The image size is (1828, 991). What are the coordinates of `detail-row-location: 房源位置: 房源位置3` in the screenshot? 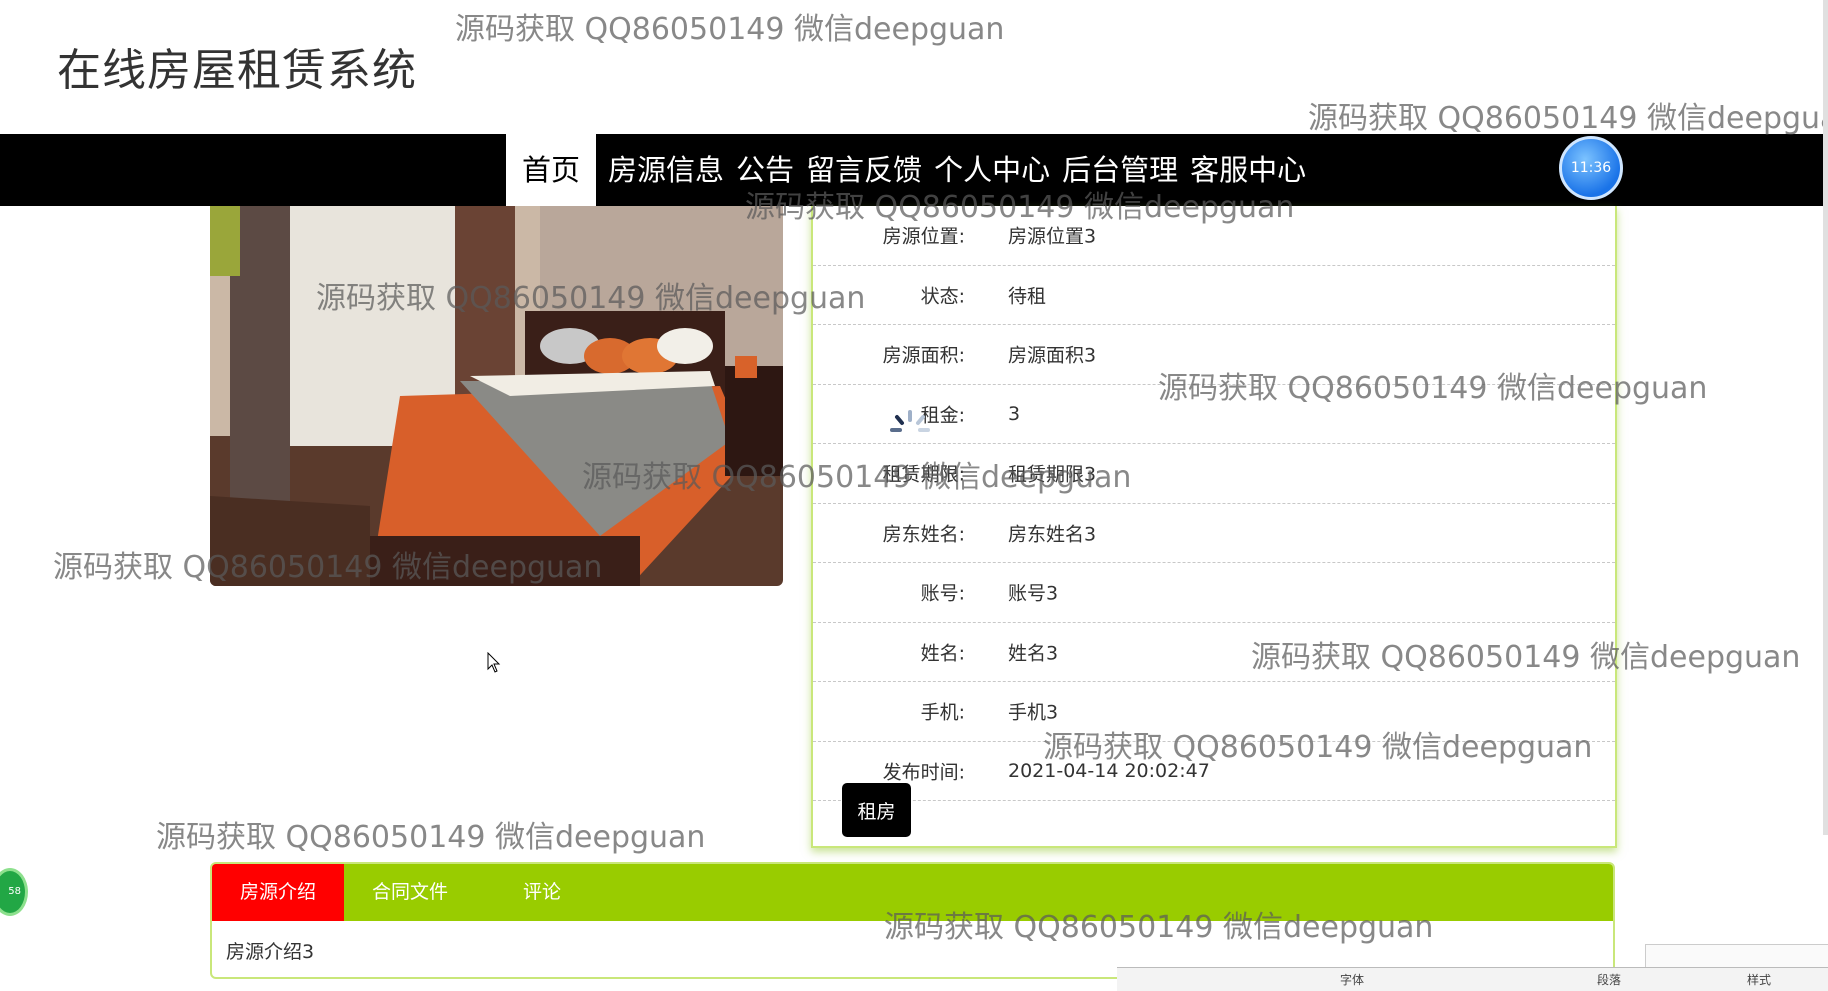 It's located at (1214, 236).